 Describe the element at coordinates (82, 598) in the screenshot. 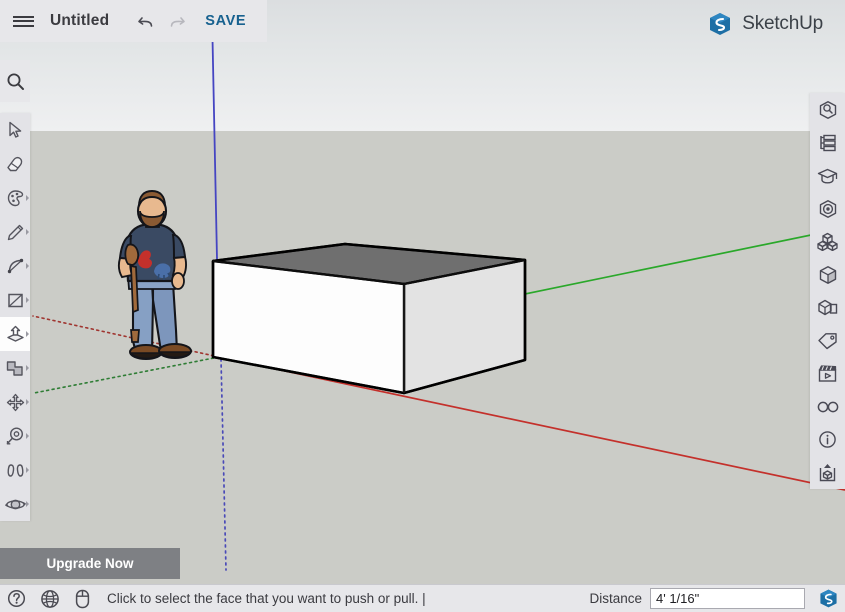

I see `mouse-icon` at that location.